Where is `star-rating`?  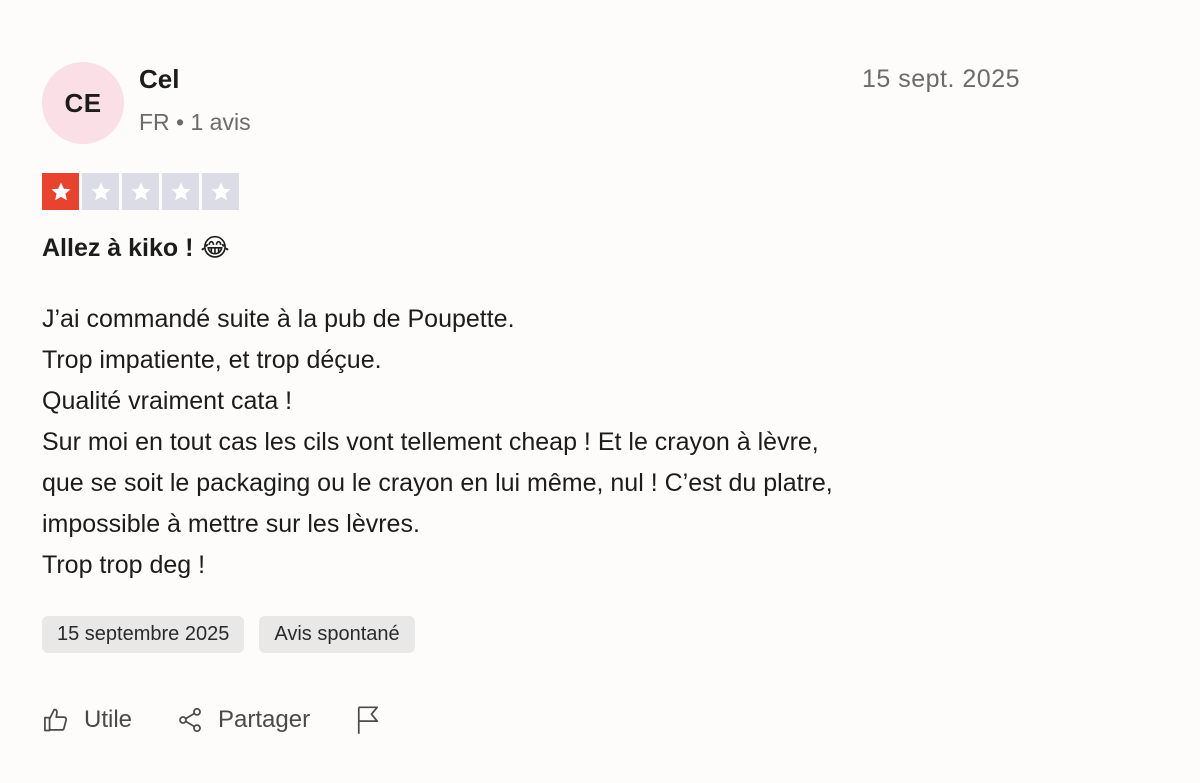
star-rating is located at coordinates (140, 191).